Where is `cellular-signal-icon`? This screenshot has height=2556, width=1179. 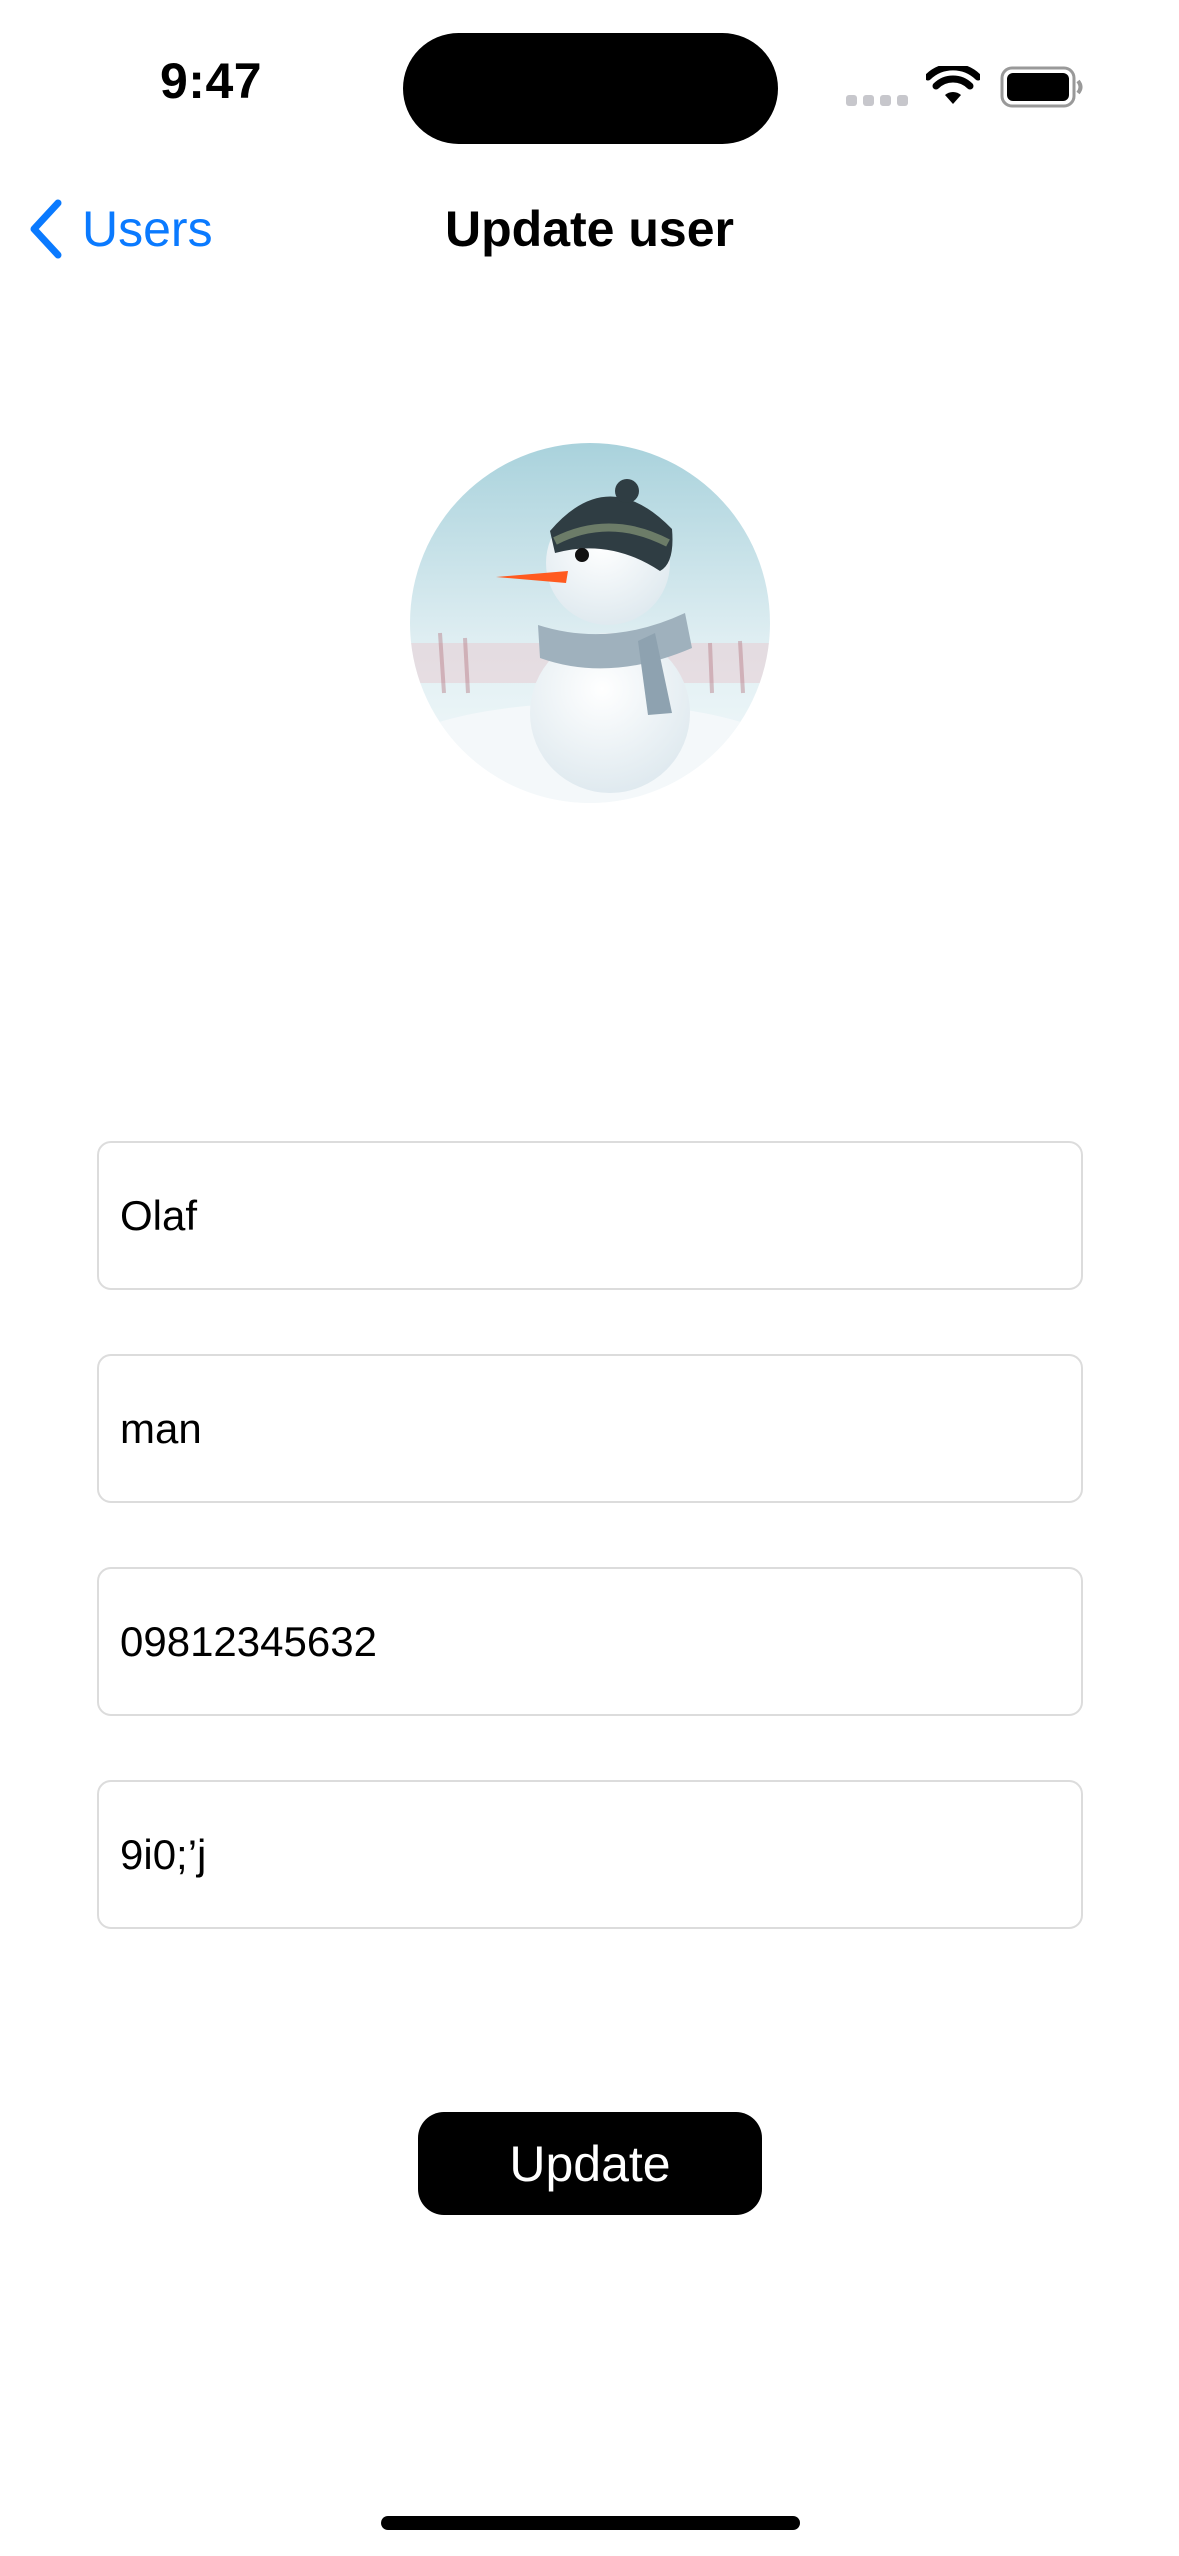
cellular-signal-icon is located at coordinates (877, 100).